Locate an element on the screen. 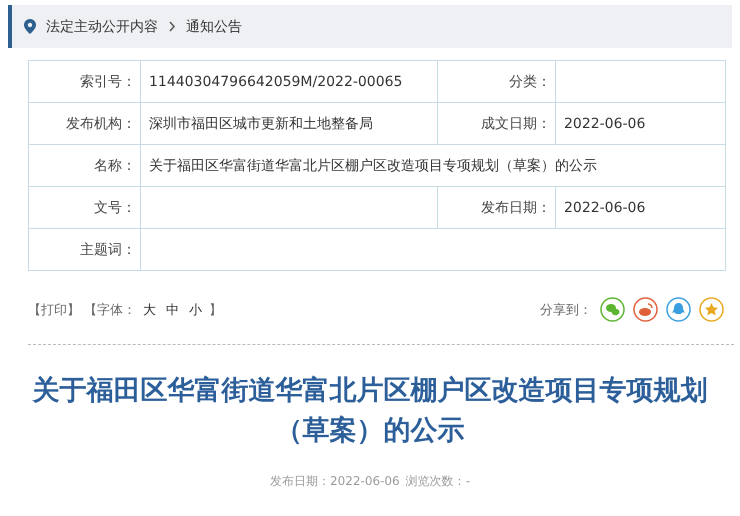 The width and height of the screenshot is (740, 516). share-label: 分享到： is located at coordinates (566, 310).